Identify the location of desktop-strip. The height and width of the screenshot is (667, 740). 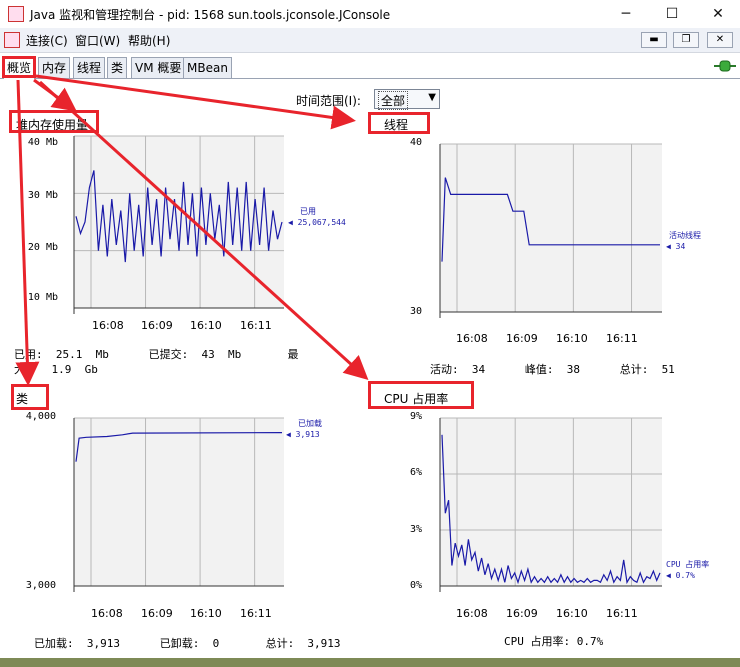
(370, 662).